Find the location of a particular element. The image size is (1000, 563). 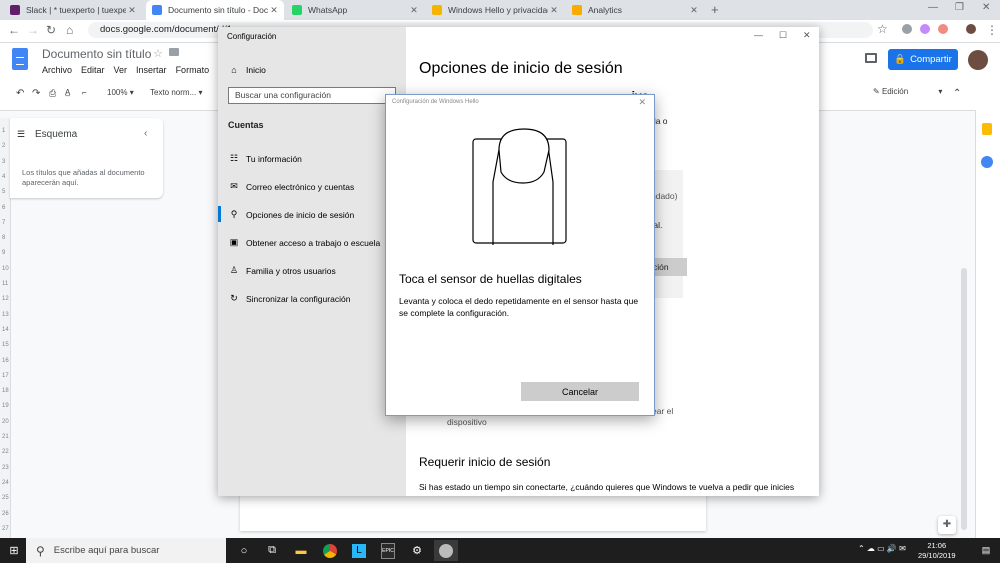

active-app-icon is located at coordinates (446, 550).